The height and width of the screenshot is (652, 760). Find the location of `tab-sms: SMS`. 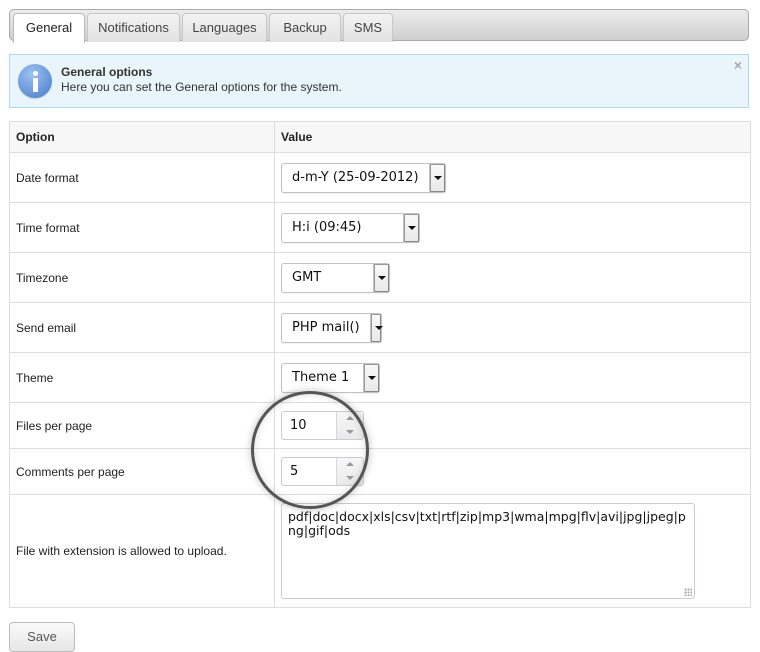

tab-sms: SMS is located at coordinates (368, 27).